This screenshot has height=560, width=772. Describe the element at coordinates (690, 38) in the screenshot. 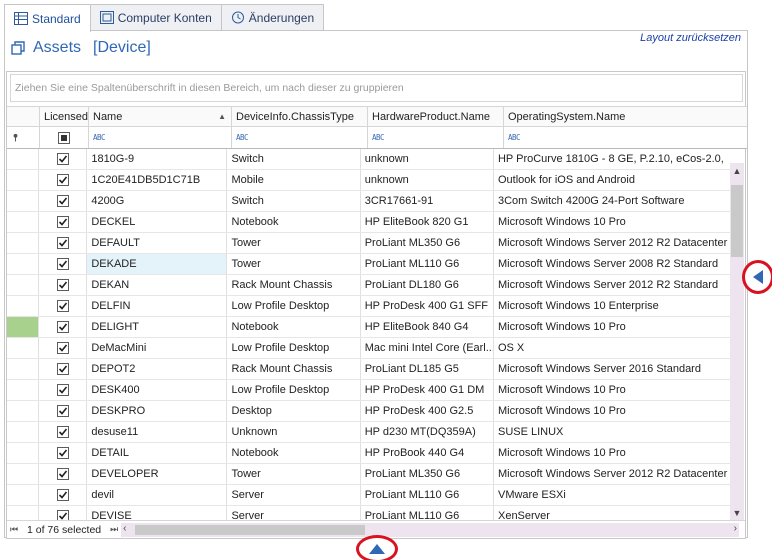

I see `reset-layout-link: Layout zurücksetzen` at that location.